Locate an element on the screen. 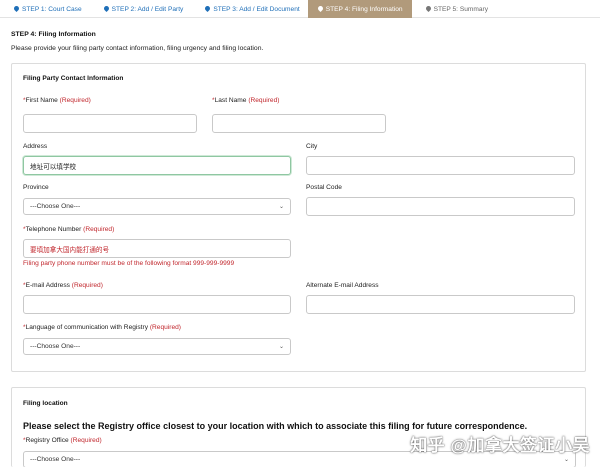  step-label: STEP 1: Court Case is located at coordinates (52, 9).